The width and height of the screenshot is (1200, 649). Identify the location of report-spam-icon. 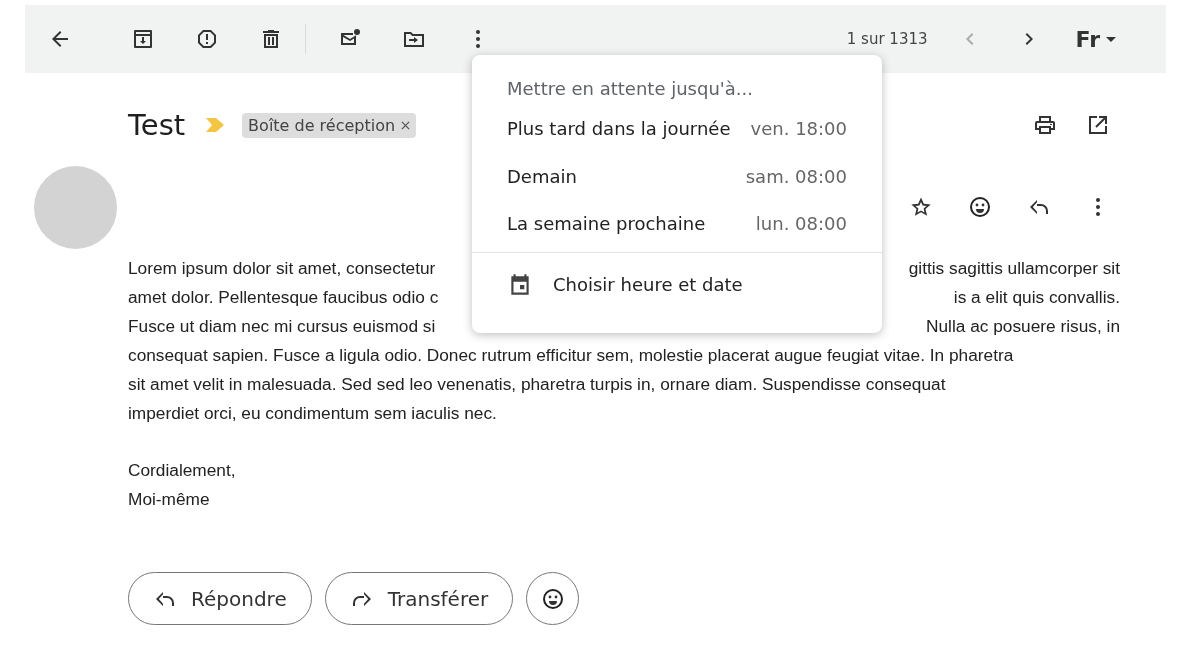
(207, 39).